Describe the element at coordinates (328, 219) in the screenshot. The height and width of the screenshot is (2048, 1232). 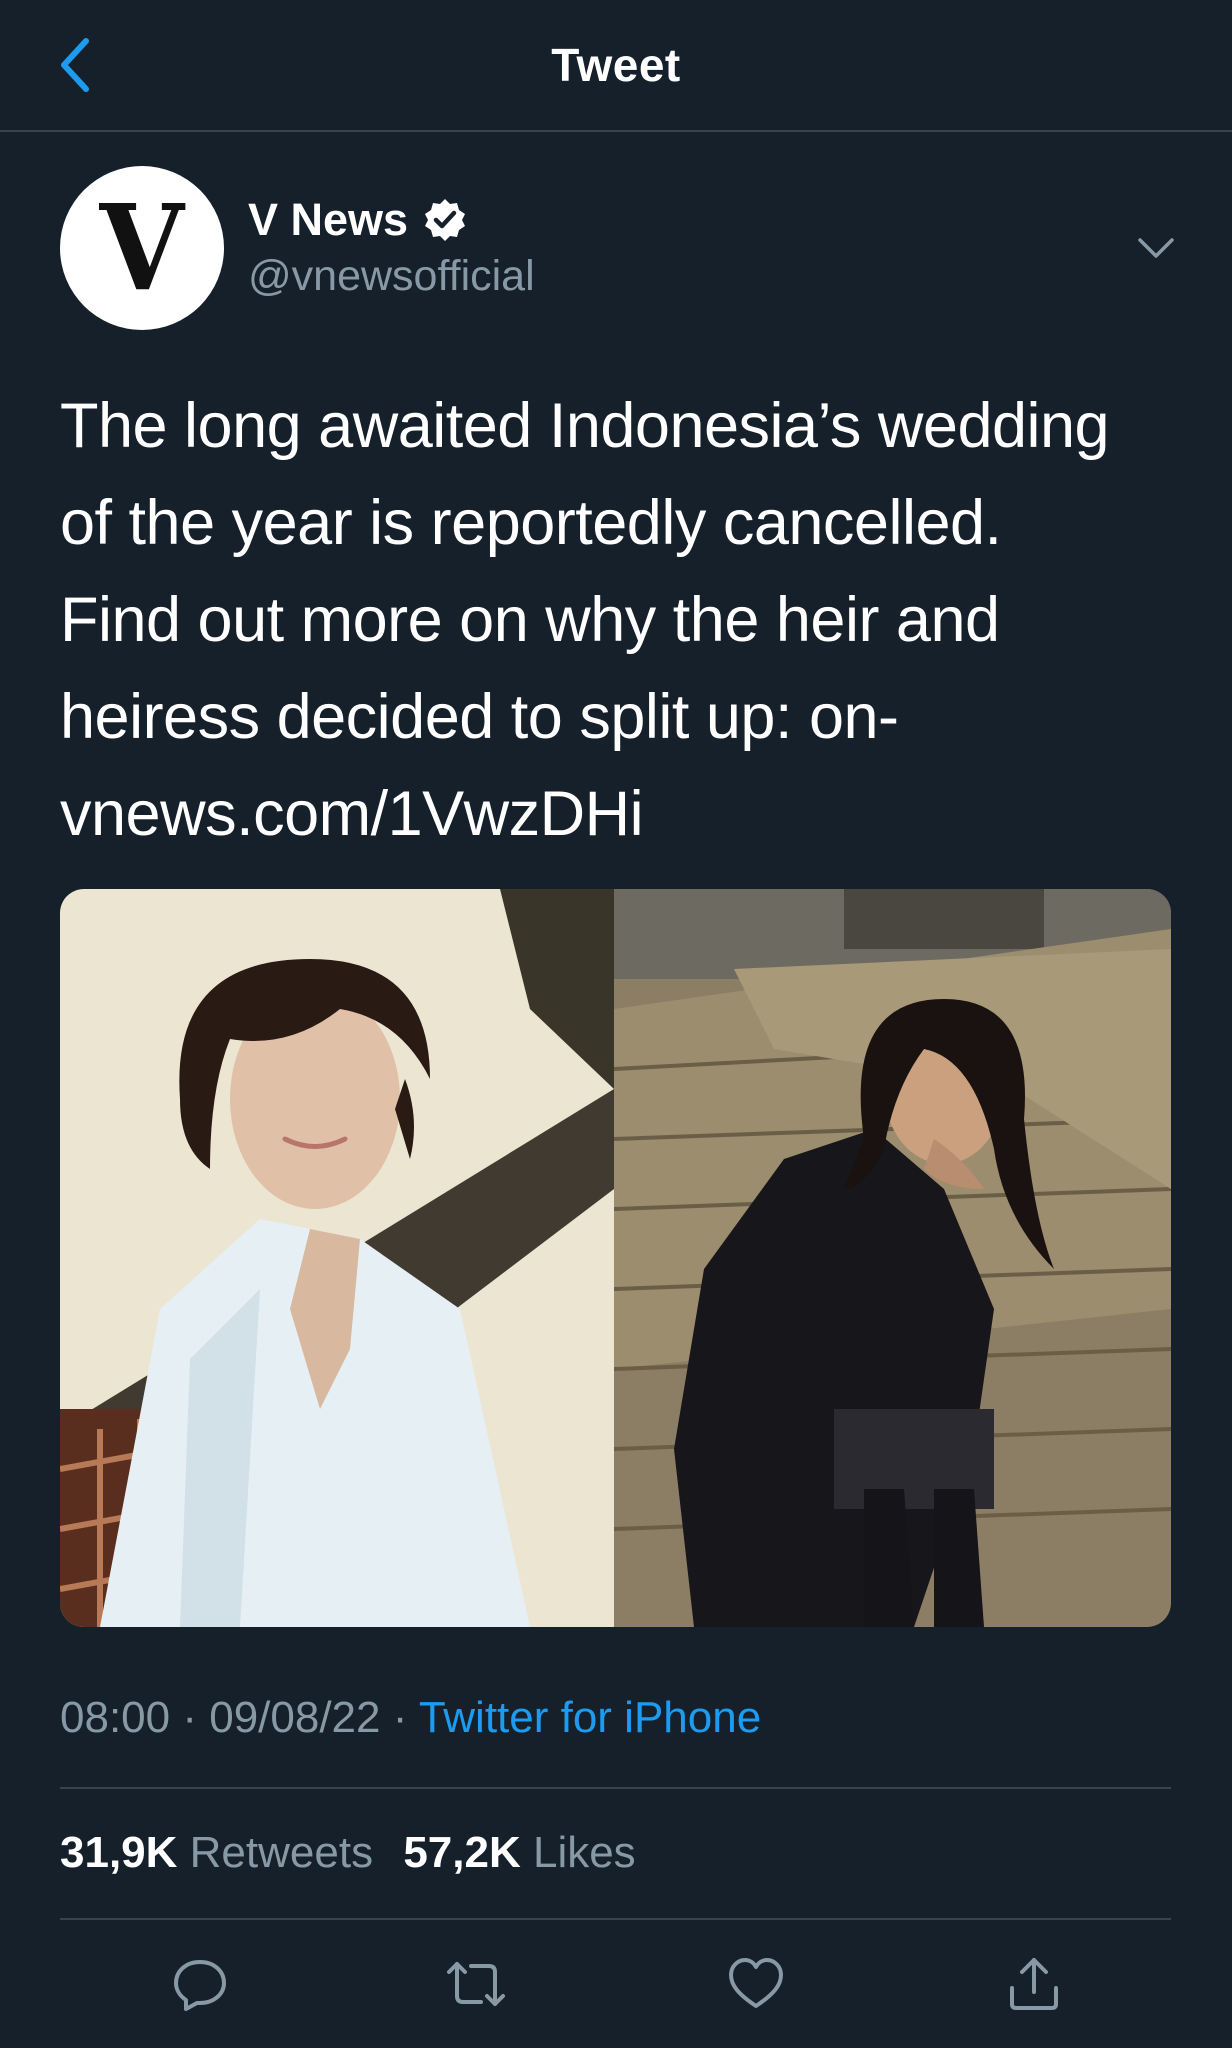
I see `author-name: V News` at that location.